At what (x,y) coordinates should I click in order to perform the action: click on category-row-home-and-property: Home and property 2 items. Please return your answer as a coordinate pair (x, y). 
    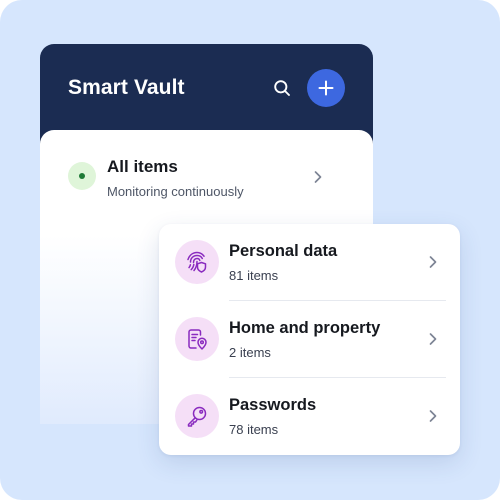
    Looking at the image, I should click on (309, 339).